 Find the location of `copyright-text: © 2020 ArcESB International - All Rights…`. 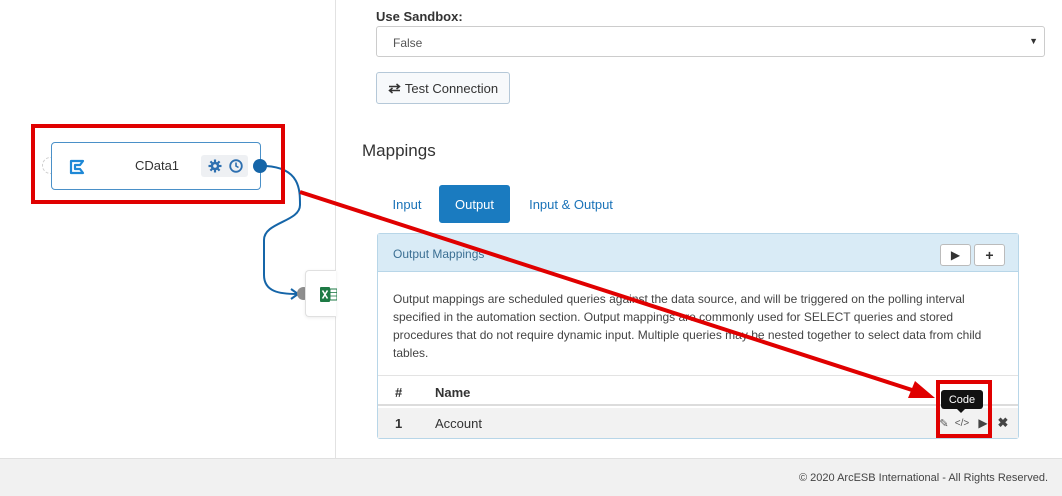

copyright-text: © 2020 ArcESB International - All Rights… is located at coordinates (923, 478).